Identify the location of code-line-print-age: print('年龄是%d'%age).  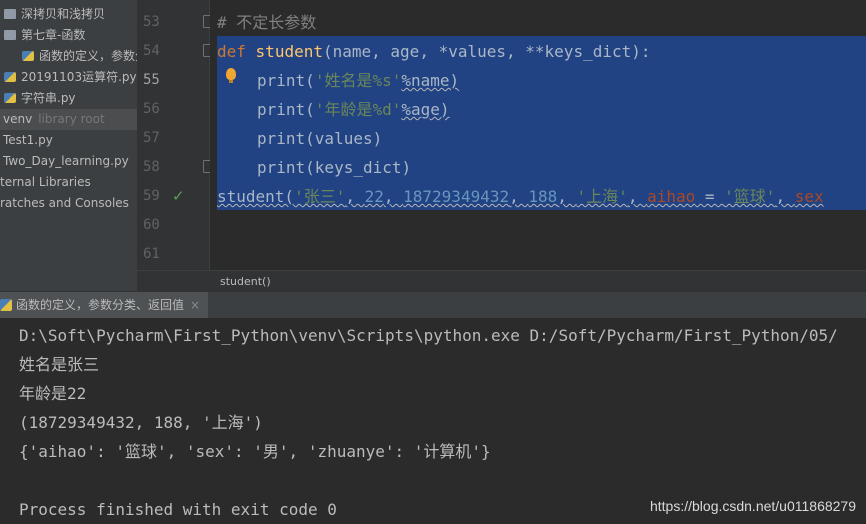
(353, 109).